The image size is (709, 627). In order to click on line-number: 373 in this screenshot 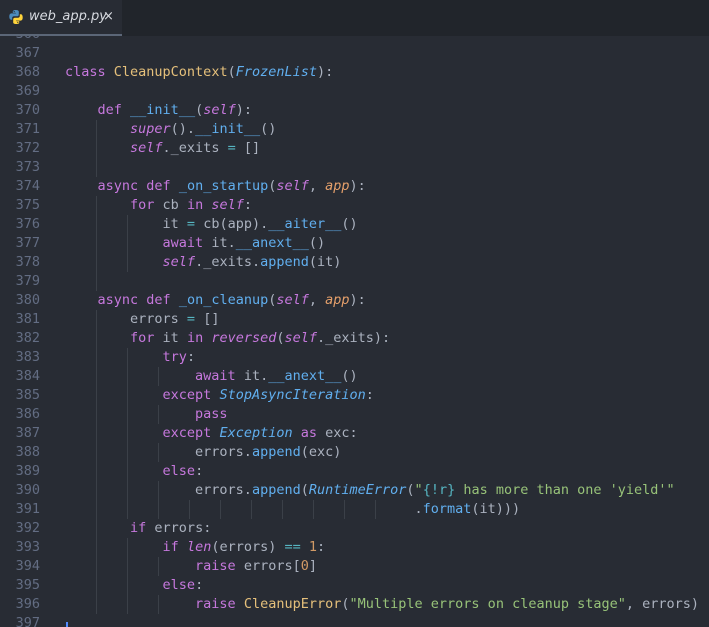, I will do `click(27, 167)`.